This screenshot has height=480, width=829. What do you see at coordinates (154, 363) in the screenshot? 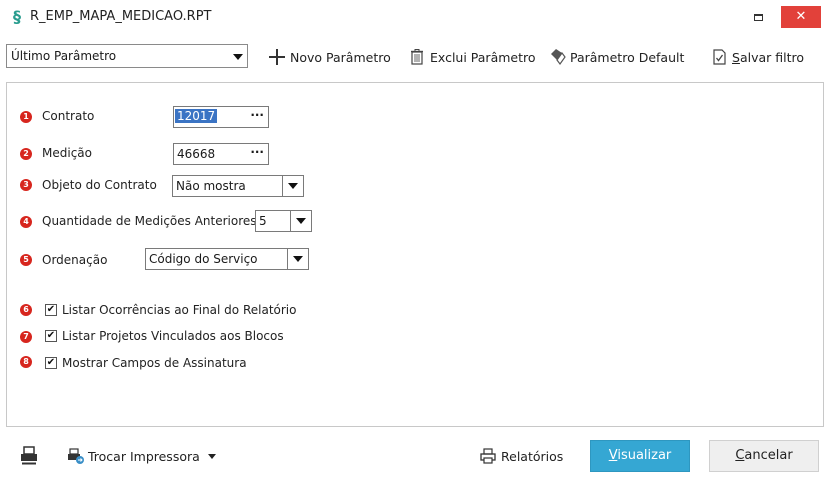
I see `signature-fields-label: Mostrar Campos de Assinatura` at bounding box center [154, 363].